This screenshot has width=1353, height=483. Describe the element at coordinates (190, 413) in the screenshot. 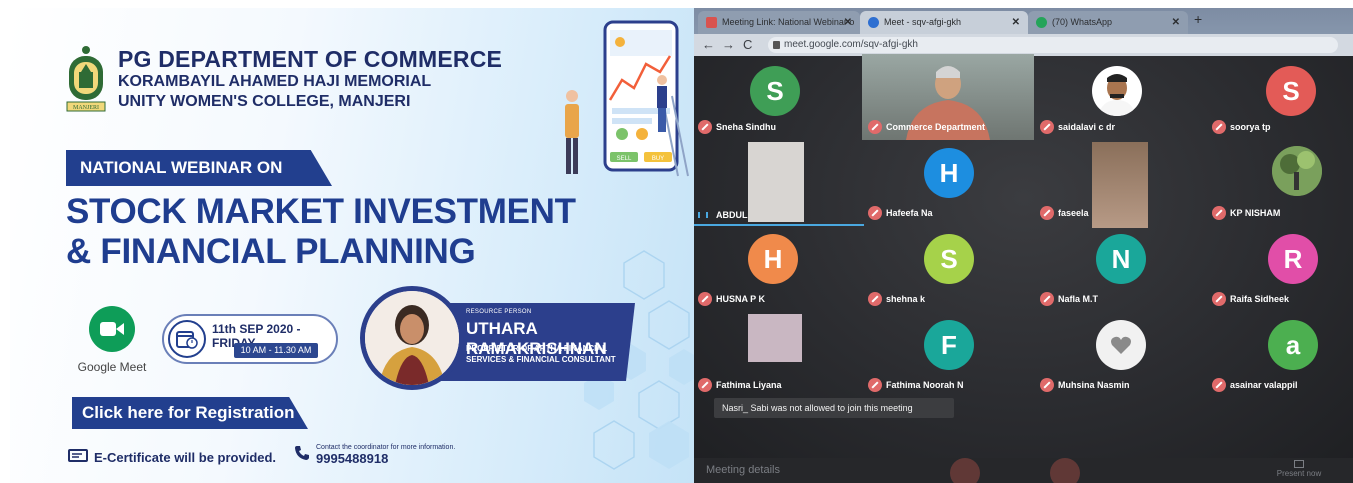

I see `registration-button: Click here for Registration` at that location.